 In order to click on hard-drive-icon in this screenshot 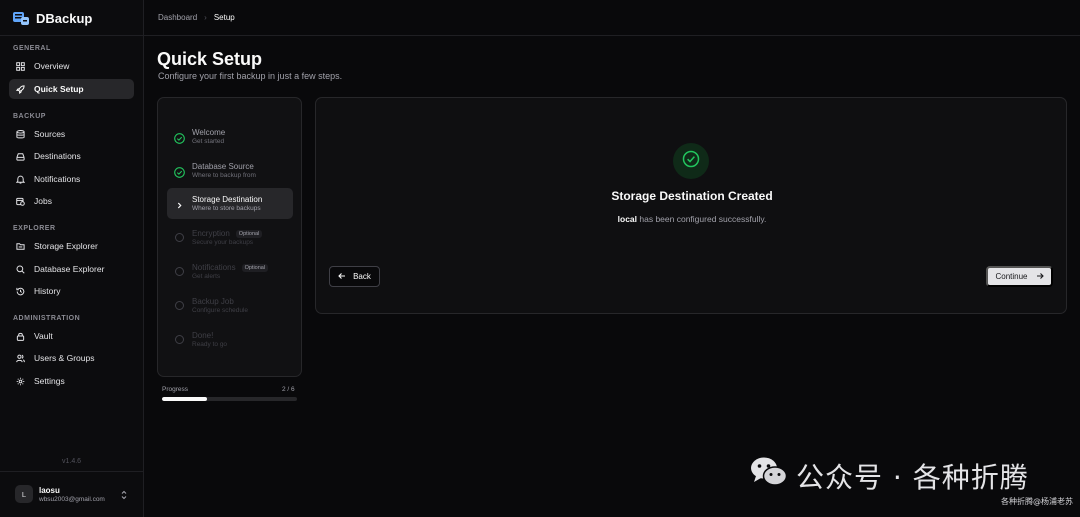, I will do `click(20, 156)`.